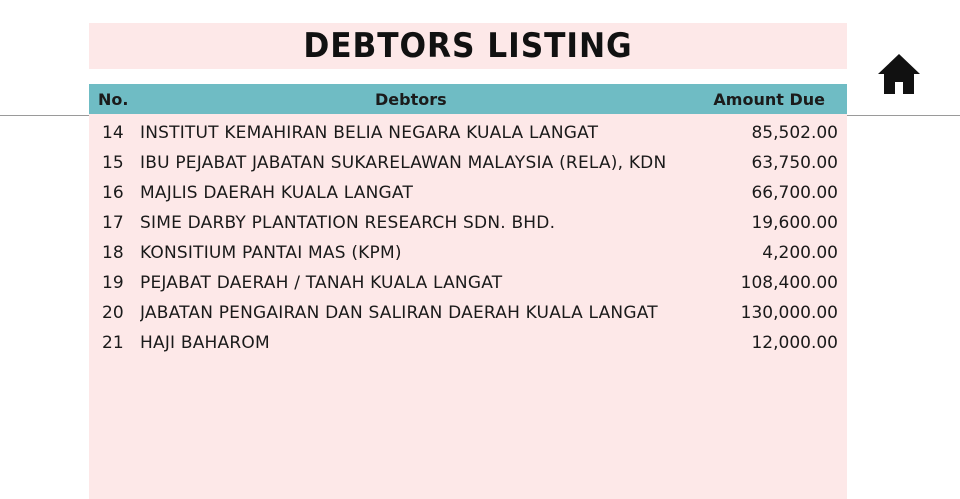 The image size is (960, 499). I want to click on row-debtor-name: KONSITIUM PANTAI MAS (KPM), so click(271, 253).